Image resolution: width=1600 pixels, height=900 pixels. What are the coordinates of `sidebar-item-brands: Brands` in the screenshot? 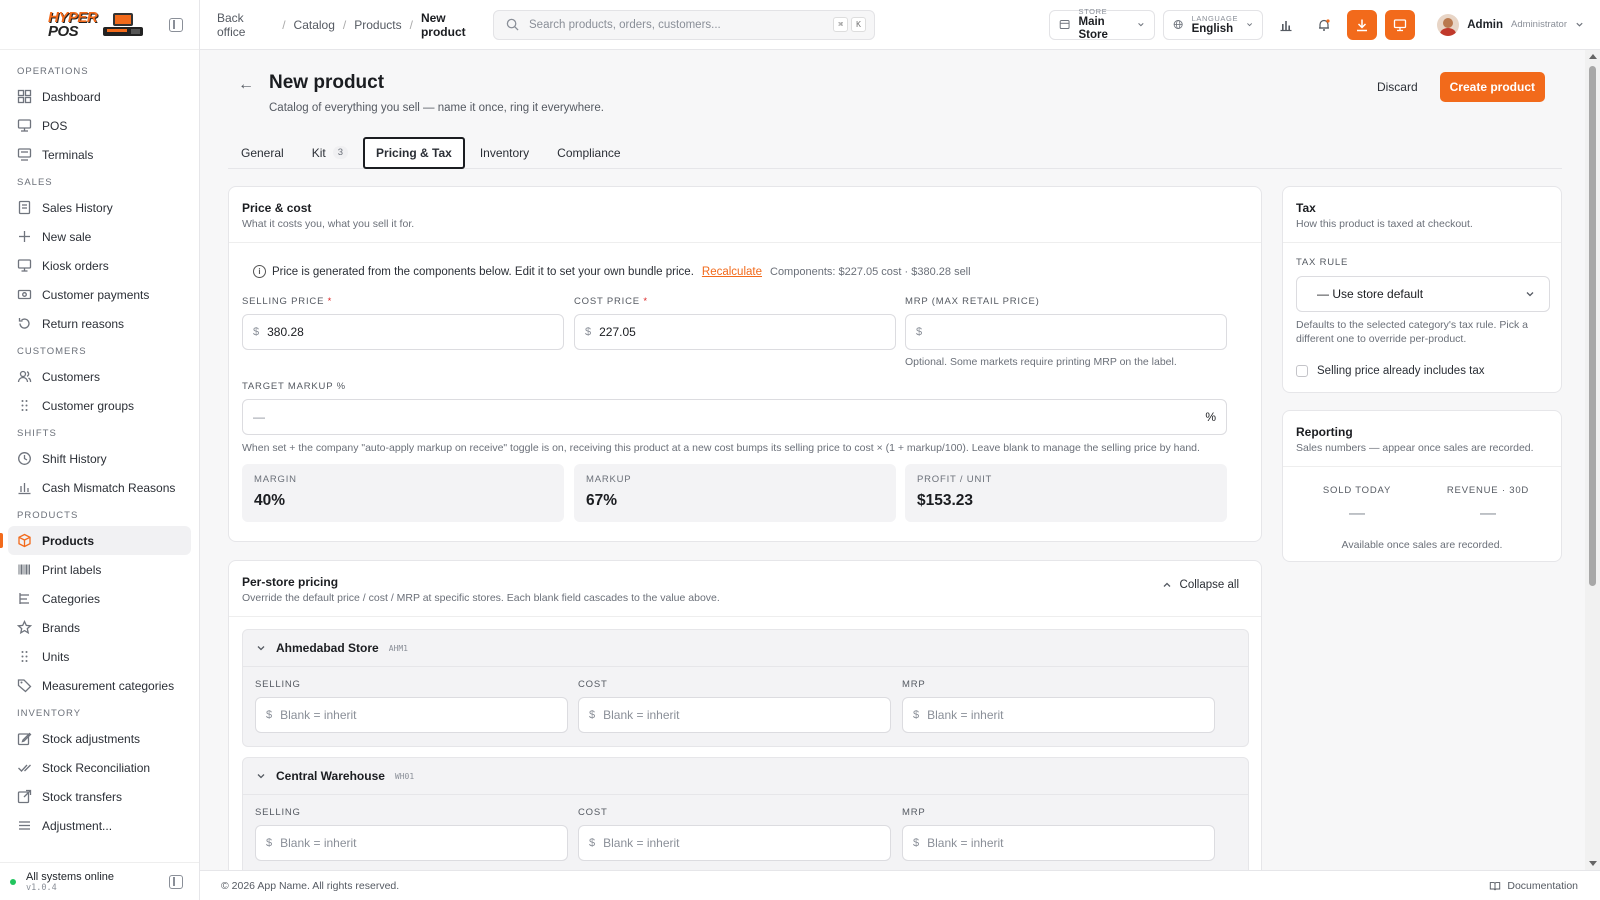 It's located at (99, 627).